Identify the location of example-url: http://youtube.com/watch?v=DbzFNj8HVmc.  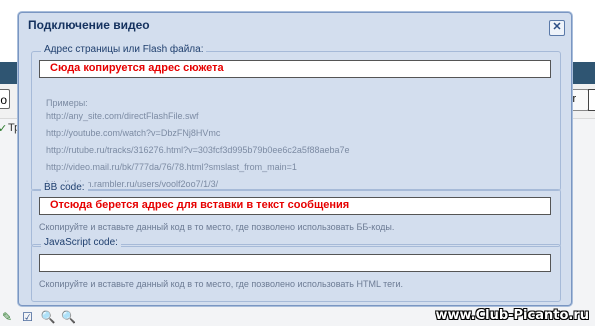
(133, 133).